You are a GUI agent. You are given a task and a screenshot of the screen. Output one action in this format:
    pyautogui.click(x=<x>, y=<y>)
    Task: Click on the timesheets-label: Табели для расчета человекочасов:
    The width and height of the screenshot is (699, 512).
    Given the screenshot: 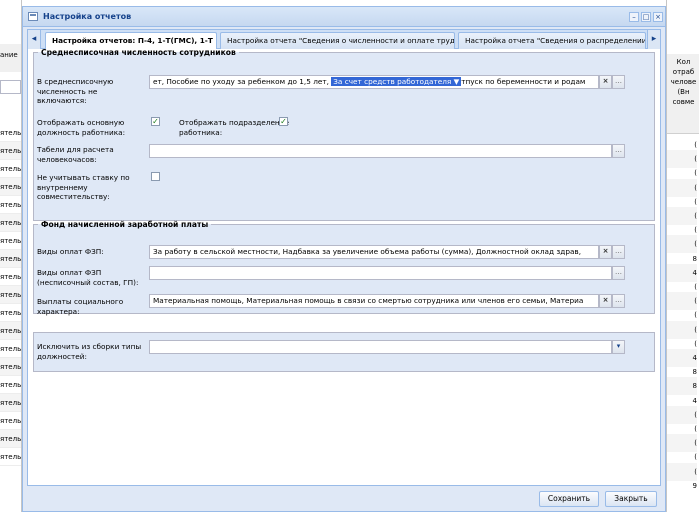 What is the action you would take?
    pyautogui.click(x=75, y=154)
    